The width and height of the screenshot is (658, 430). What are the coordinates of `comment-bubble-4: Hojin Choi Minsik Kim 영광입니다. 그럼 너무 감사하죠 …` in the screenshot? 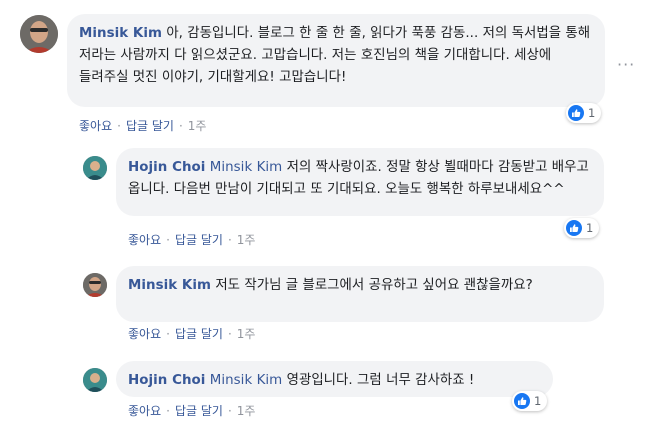 It's located at (334, 379).